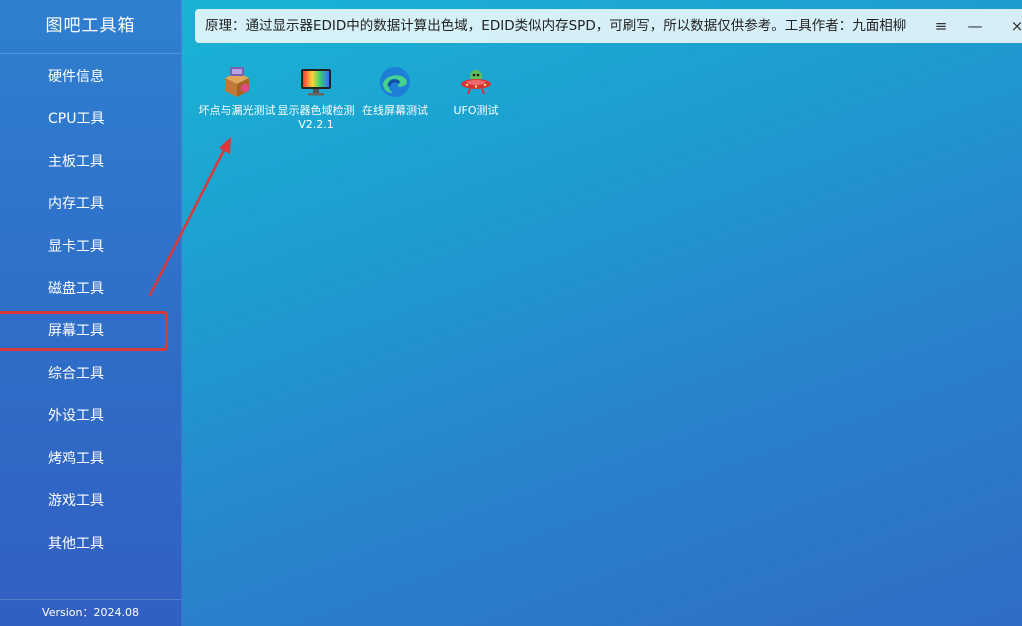 Image resolution: width=1022 pixels, height=626 pixels. What do you see at coordinates (90, 501) in the screenshot?
I see `sidebar-item-game-tools: 游戏工具` at bounding box center [90, 501].